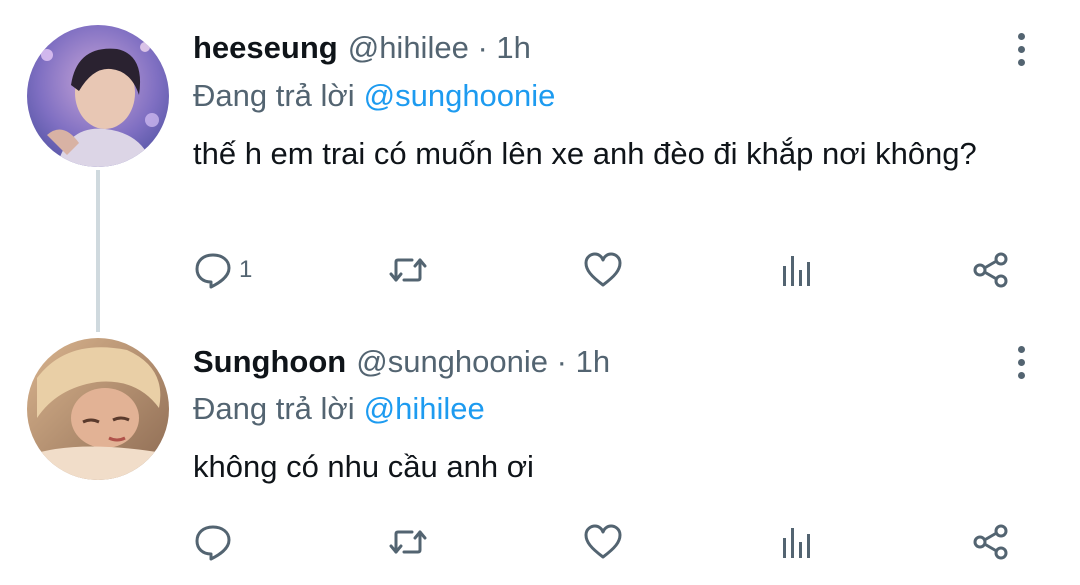 The height and width of the screenshot is (585, 1080). I want to click on reply-button: 1, so click(222, 270).